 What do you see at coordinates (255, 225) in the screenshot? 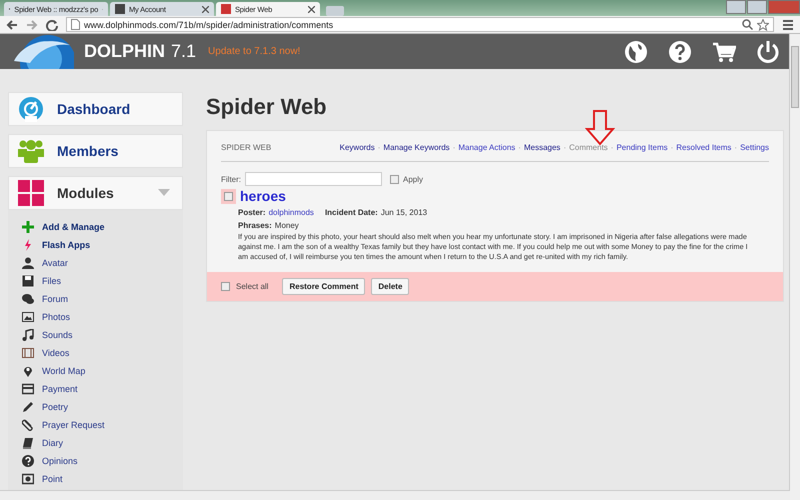
I see `phrases-label: Phrases:` at bounding box center [255, 225].